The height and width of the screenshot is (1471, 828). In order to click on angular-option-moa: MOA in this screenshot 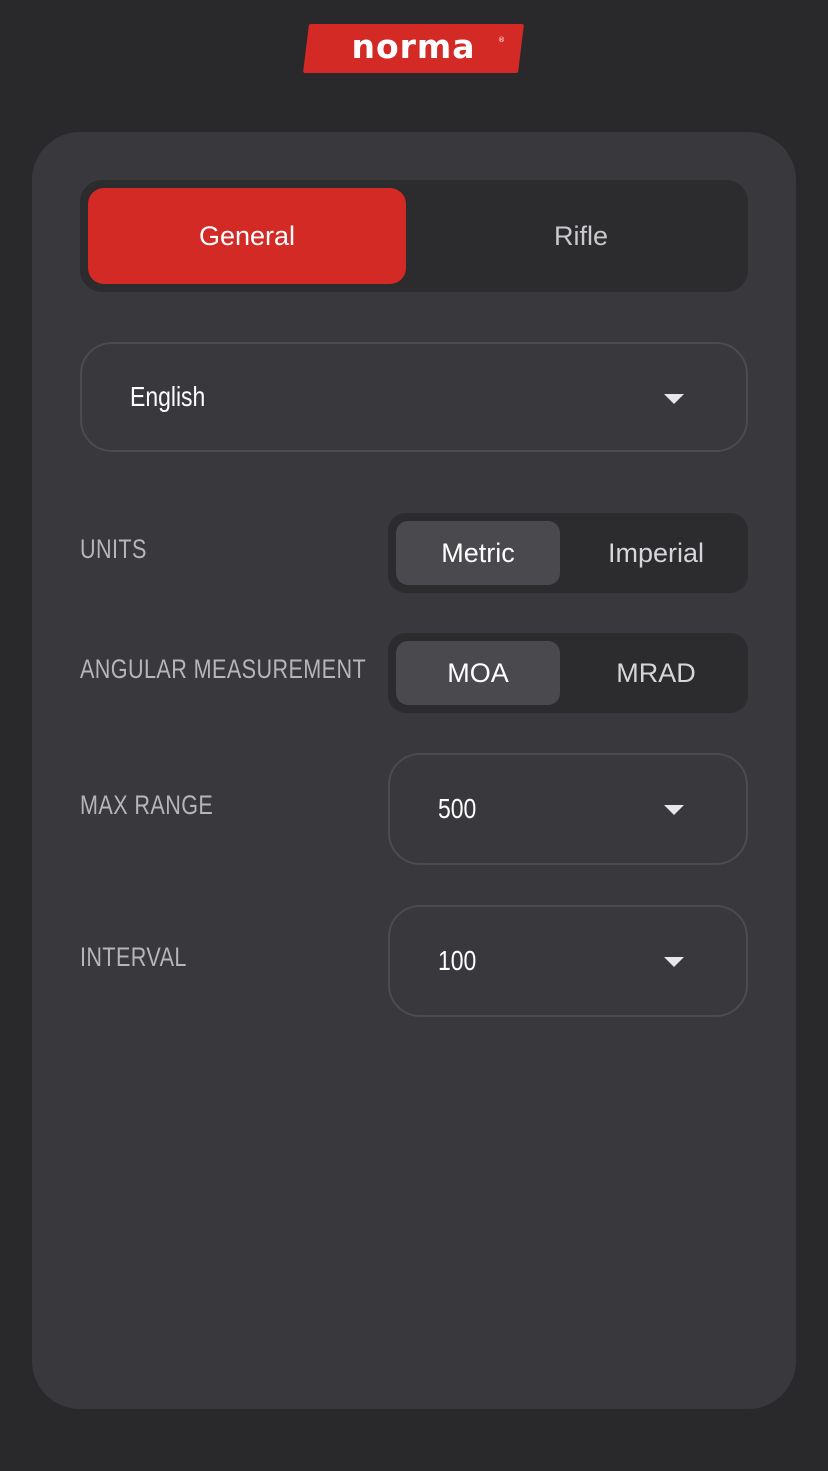, I will do `click(478, 673)`.